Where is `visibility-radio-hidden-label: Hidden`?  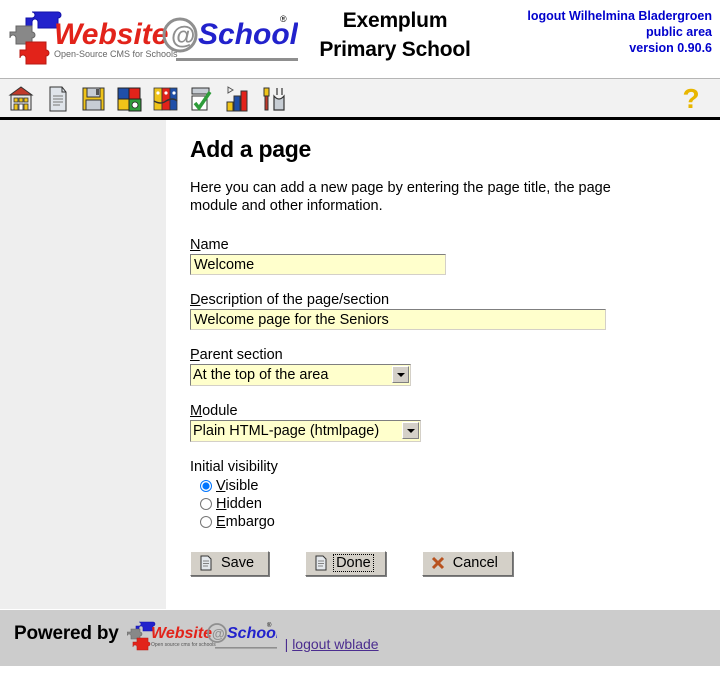 visibility-radio-hidden-label: Hidden is located at coordinates (239, 504).